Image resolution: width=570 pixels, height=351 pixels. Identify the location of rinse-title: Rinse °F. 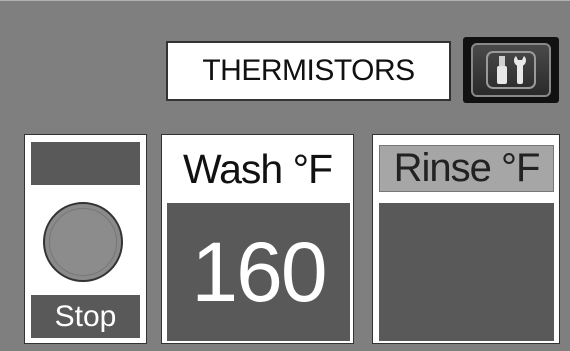
(466, 168).